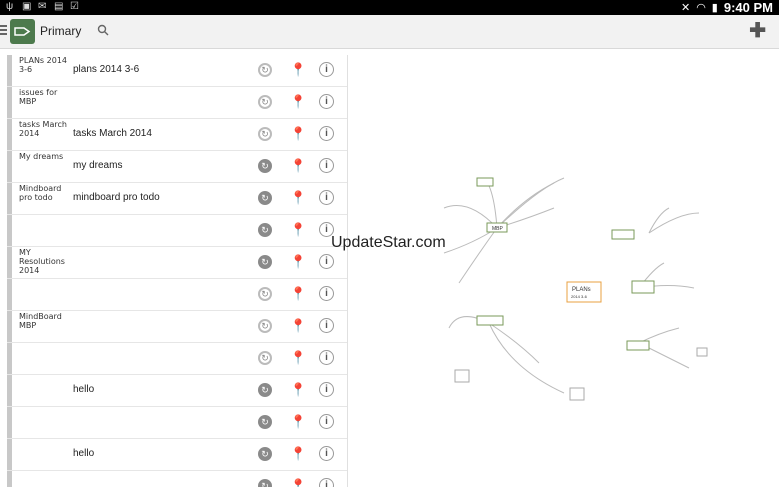 The image size is (779, 492). I want to click on notification-icons: ψ ▣ ✉ ▤ ☑, so click(43, 6).